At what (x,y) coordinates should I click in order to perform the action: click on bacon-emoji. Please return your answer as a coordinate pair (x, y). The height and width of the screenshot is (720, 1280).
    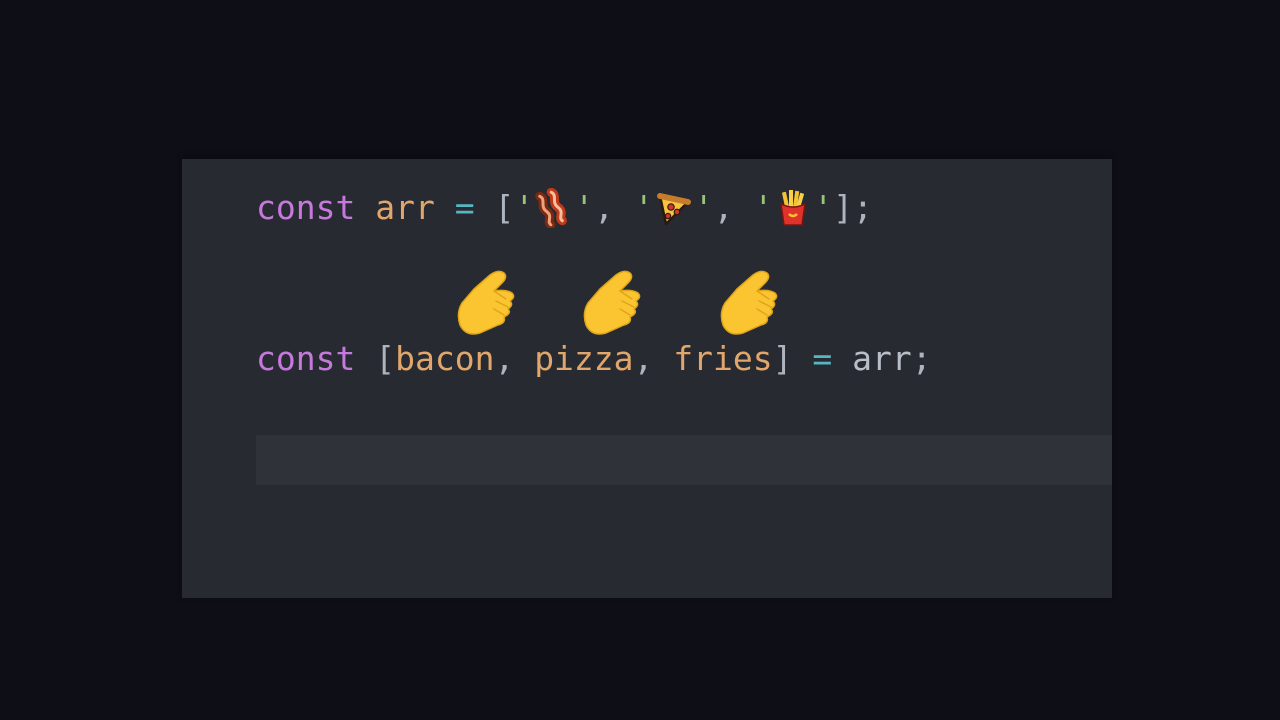
    Looking at the image, I should click on (554, 208).